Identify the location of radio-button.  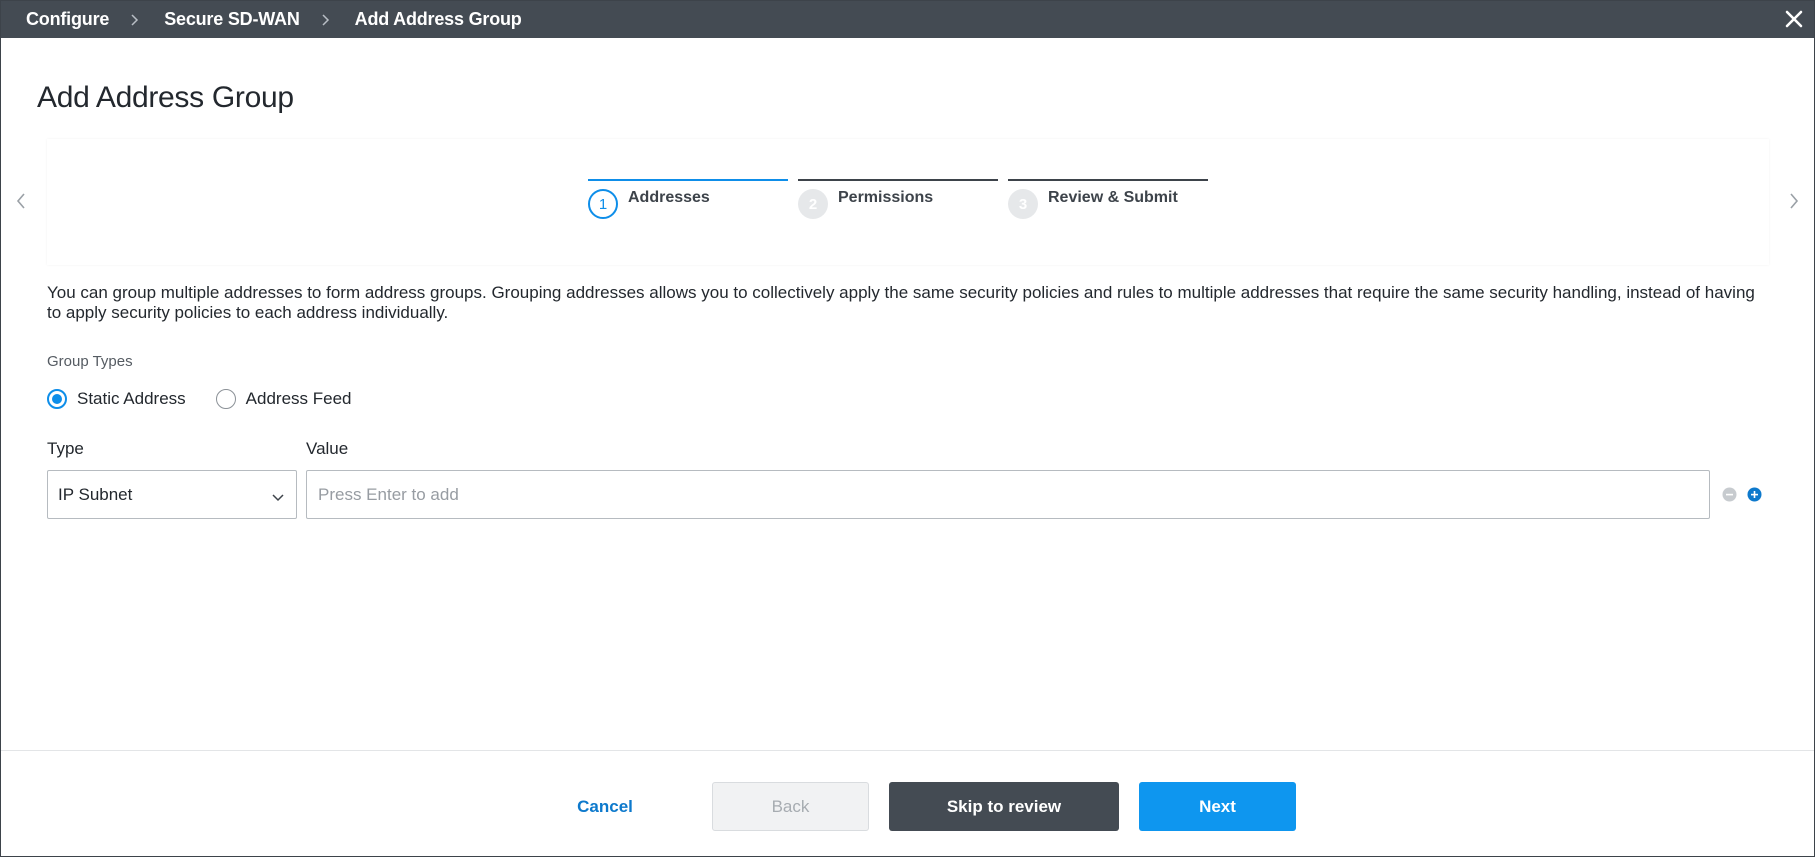
(225, 399).